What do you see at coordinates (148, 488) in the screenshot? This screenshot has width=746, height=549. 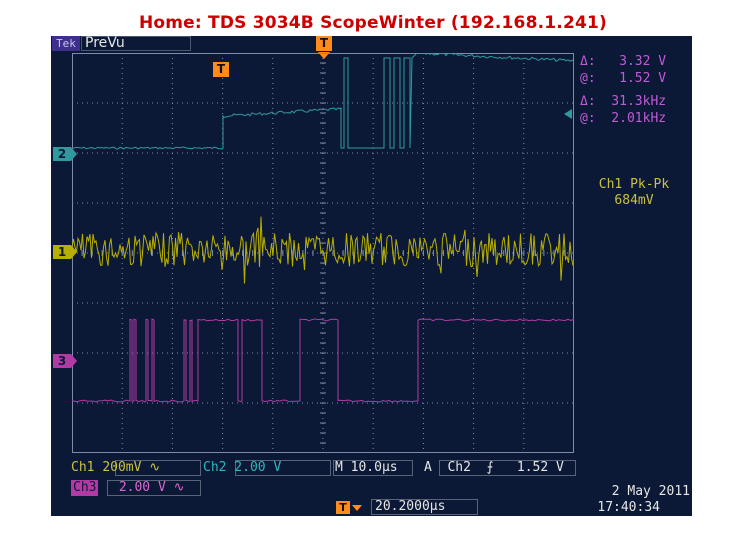 I see `ch3-scale: 2.00 V ∿` at bounding box center [148, 488].